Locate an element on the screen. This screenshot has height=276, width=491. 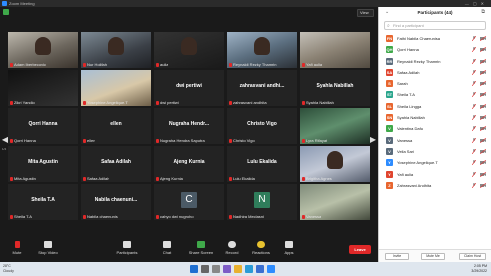
video-tile: Nur Holifah is located at coordinates (116, 50).